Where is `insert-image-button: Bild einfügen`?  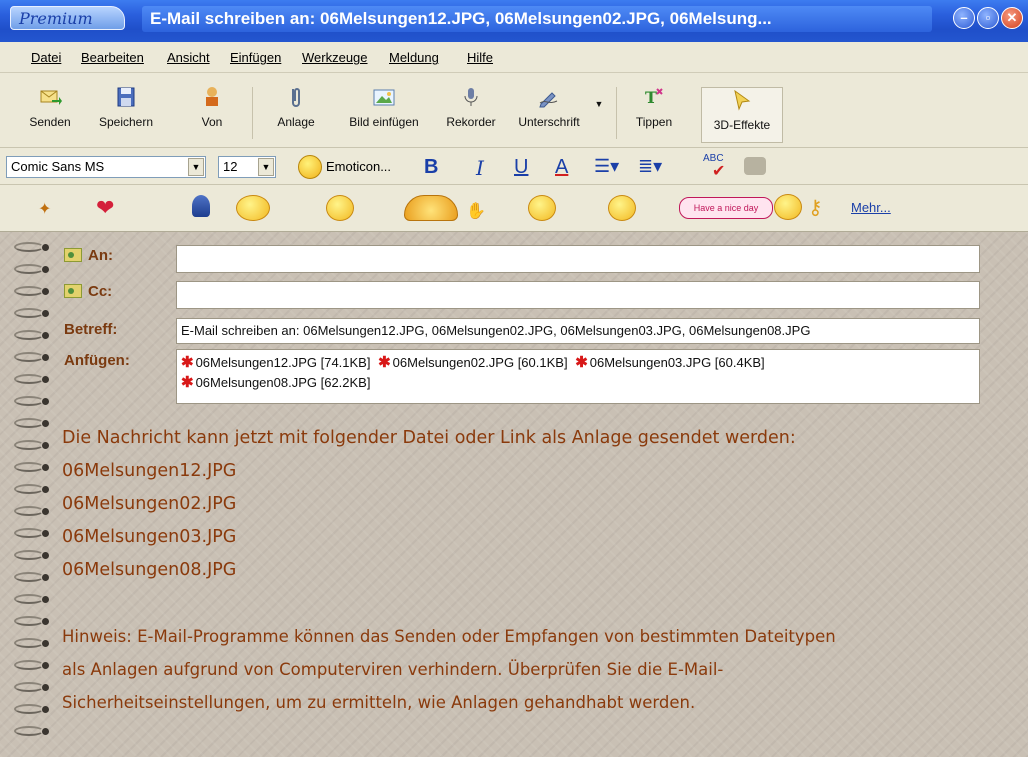
insert-image-button: Bild einfügen is located at coordinates (384, 113).